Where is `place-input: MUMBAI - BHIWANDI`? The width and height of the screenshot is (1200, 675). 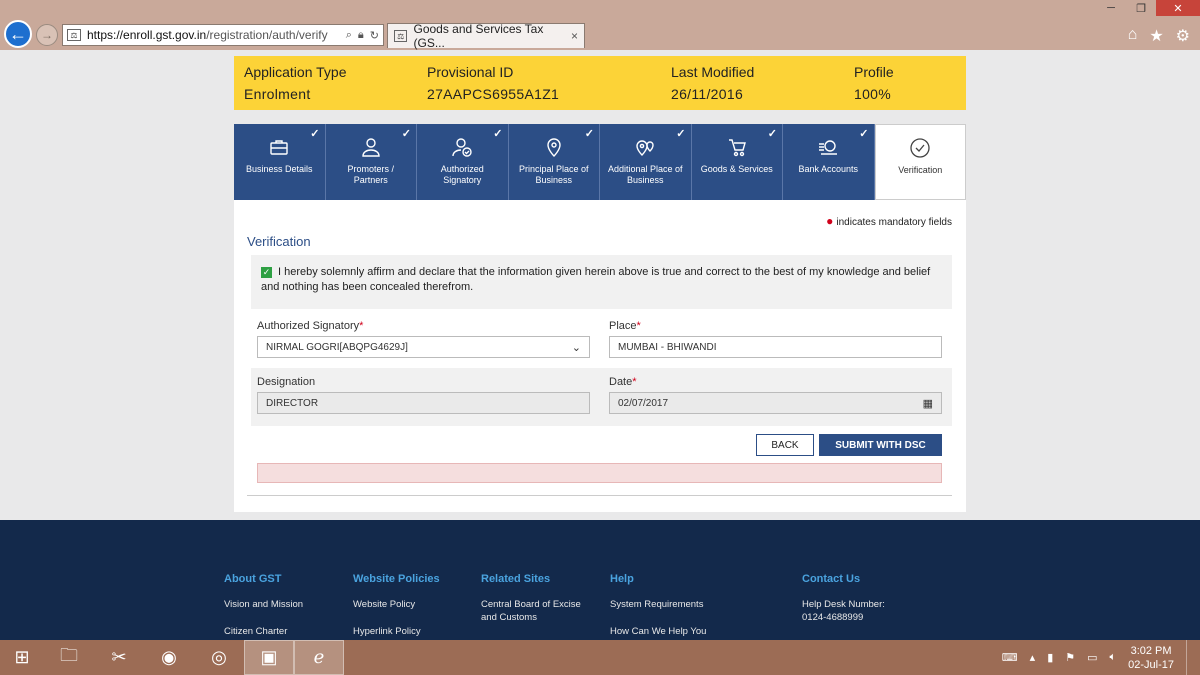
place-input: MUMBAI - BHIWANDI is located at coordinates (775, 347).